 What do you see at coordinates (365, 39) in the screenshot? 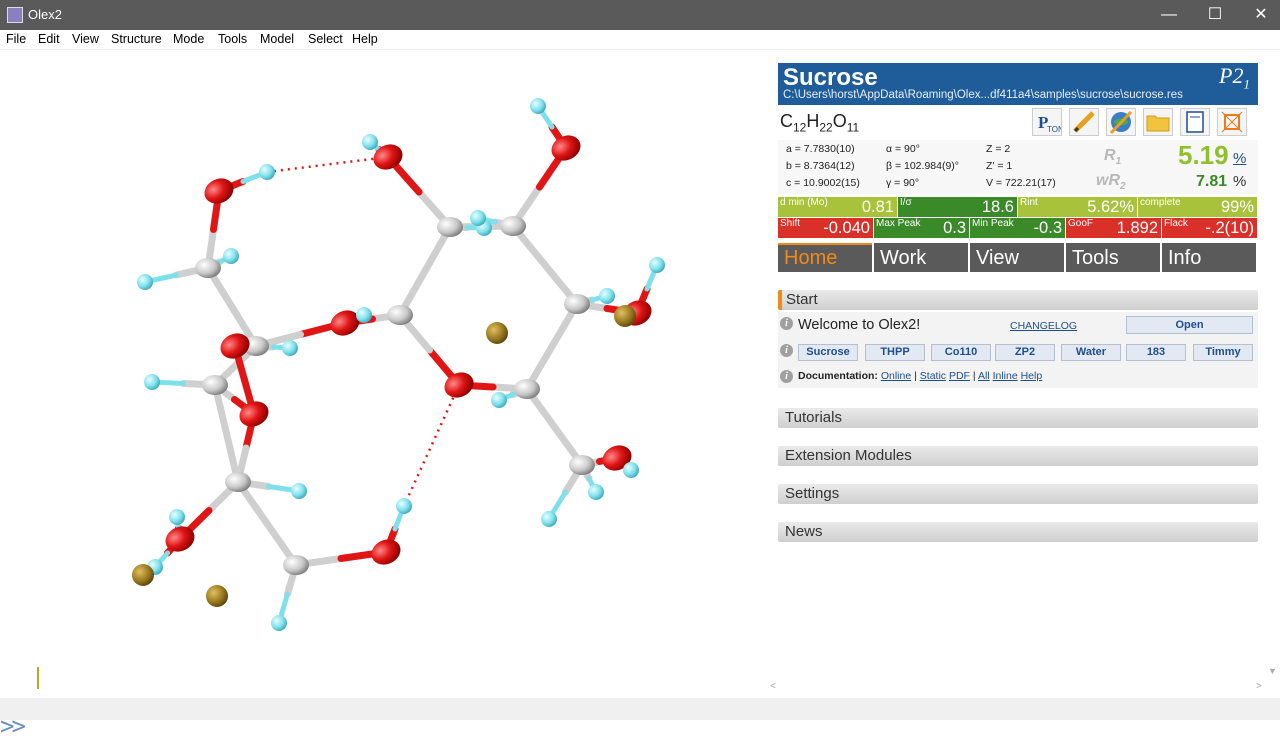
I see `menu-help: Help` at bounding box center [365, 39].